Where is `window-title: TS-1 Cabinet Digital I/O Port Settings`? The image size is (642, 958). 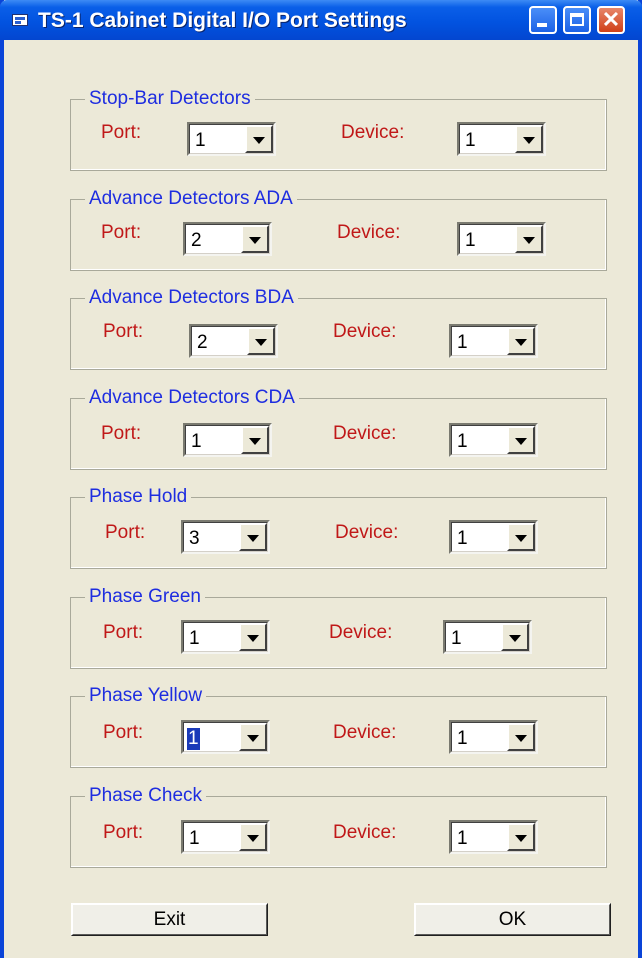
window-title: TS-1 Cabinet Digital I/O Port Settings is located at coordinates (222, 20).